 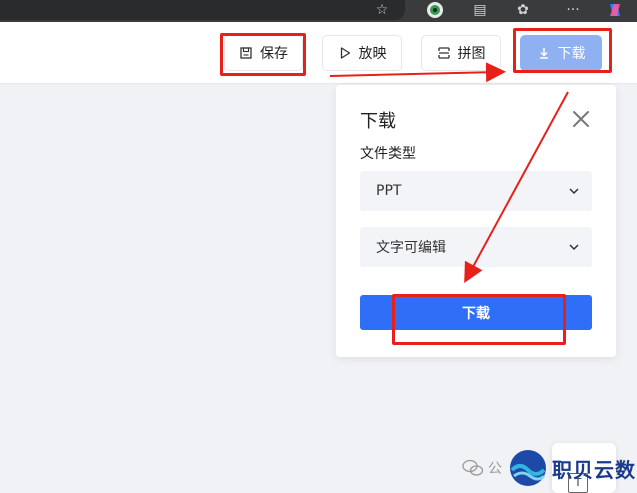 I want to click on file-type-label: 文件类型, so click(x=388, y=154).